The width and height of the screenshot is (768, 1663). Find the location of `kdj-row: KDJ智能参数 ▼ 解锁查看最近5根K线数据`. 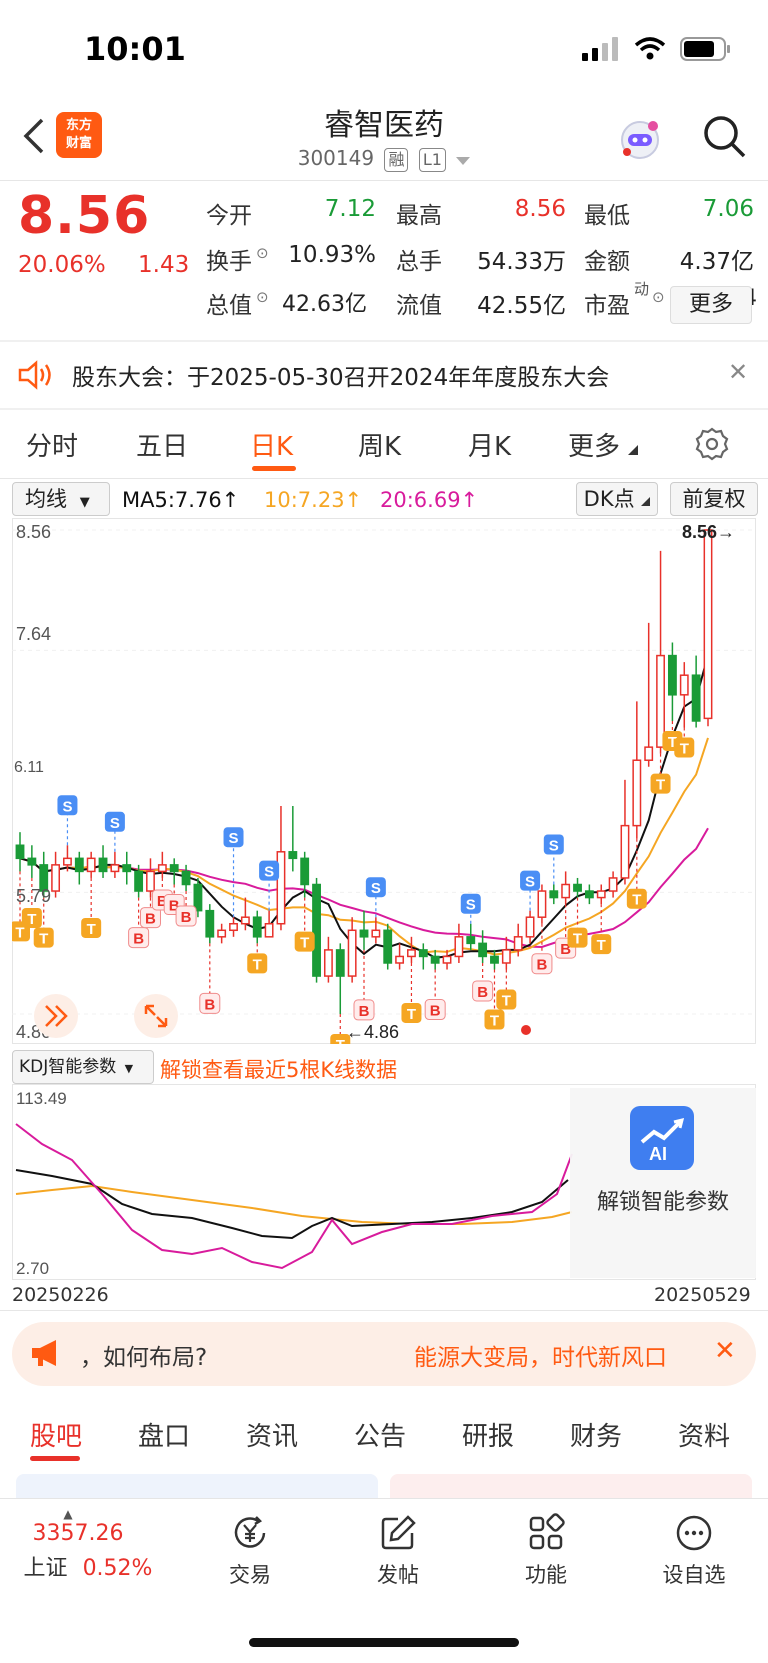

kdj-row: KDJ智能参数 ▼ 解锁查看最近5根K线数据 is located at coordinates (385, 1066).